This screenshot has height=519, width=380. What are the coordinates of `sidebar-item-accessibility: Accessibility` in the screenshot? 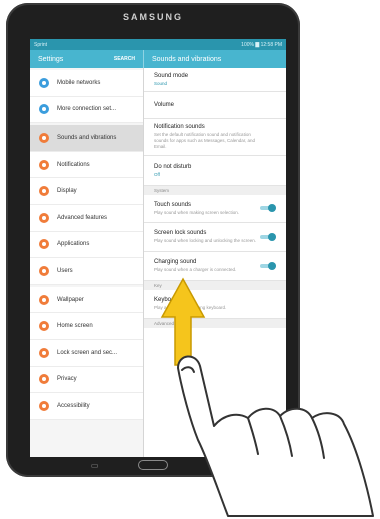 It's located at (86, 406).